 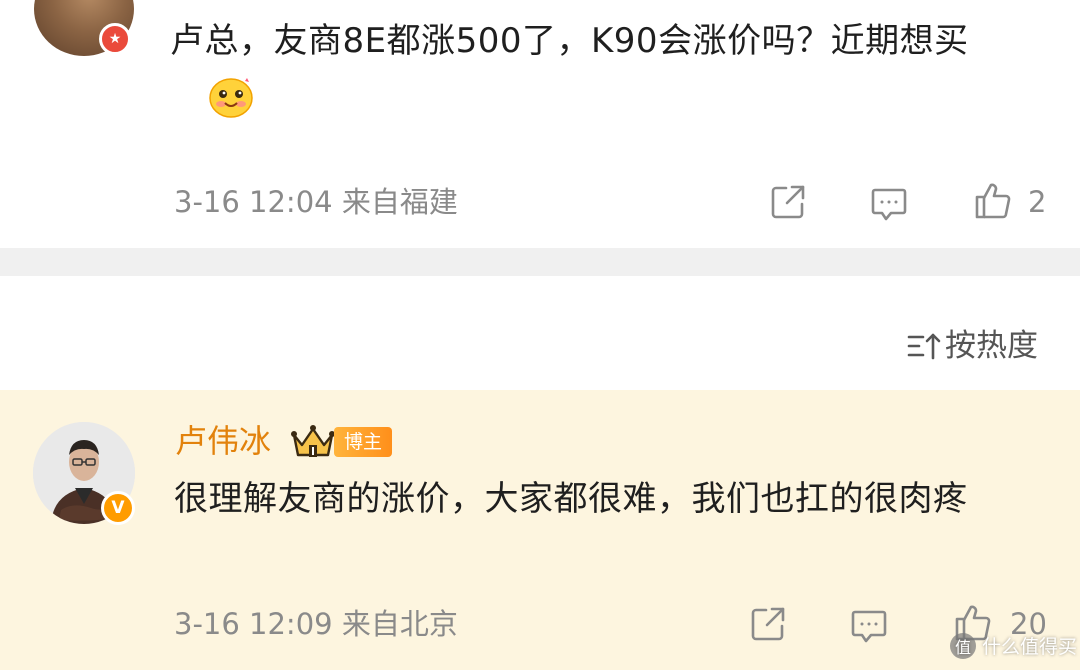 I want to click on crown-icon, so click(x=313, y=442).